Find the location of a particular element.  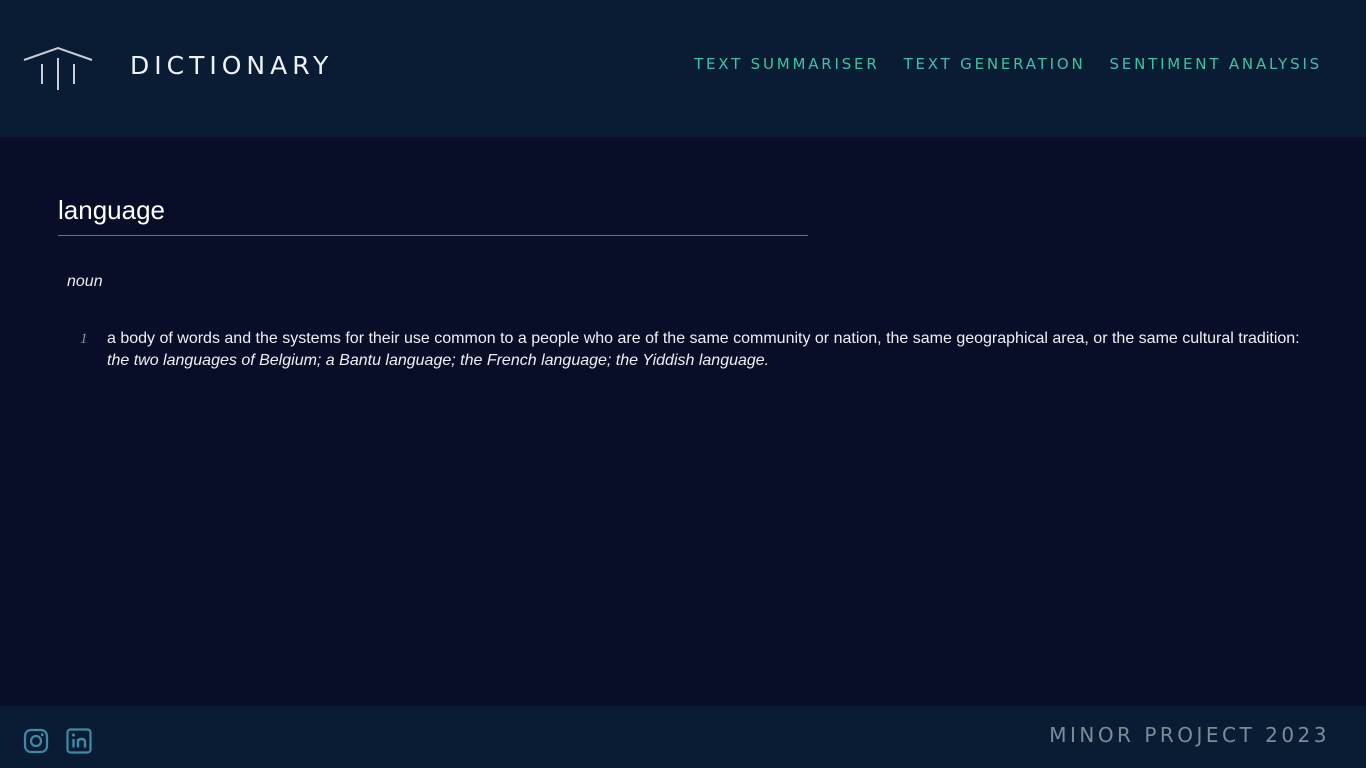

footer-copyright: MINOR PROJECT 2023 is located at coordinates (1189, 735).